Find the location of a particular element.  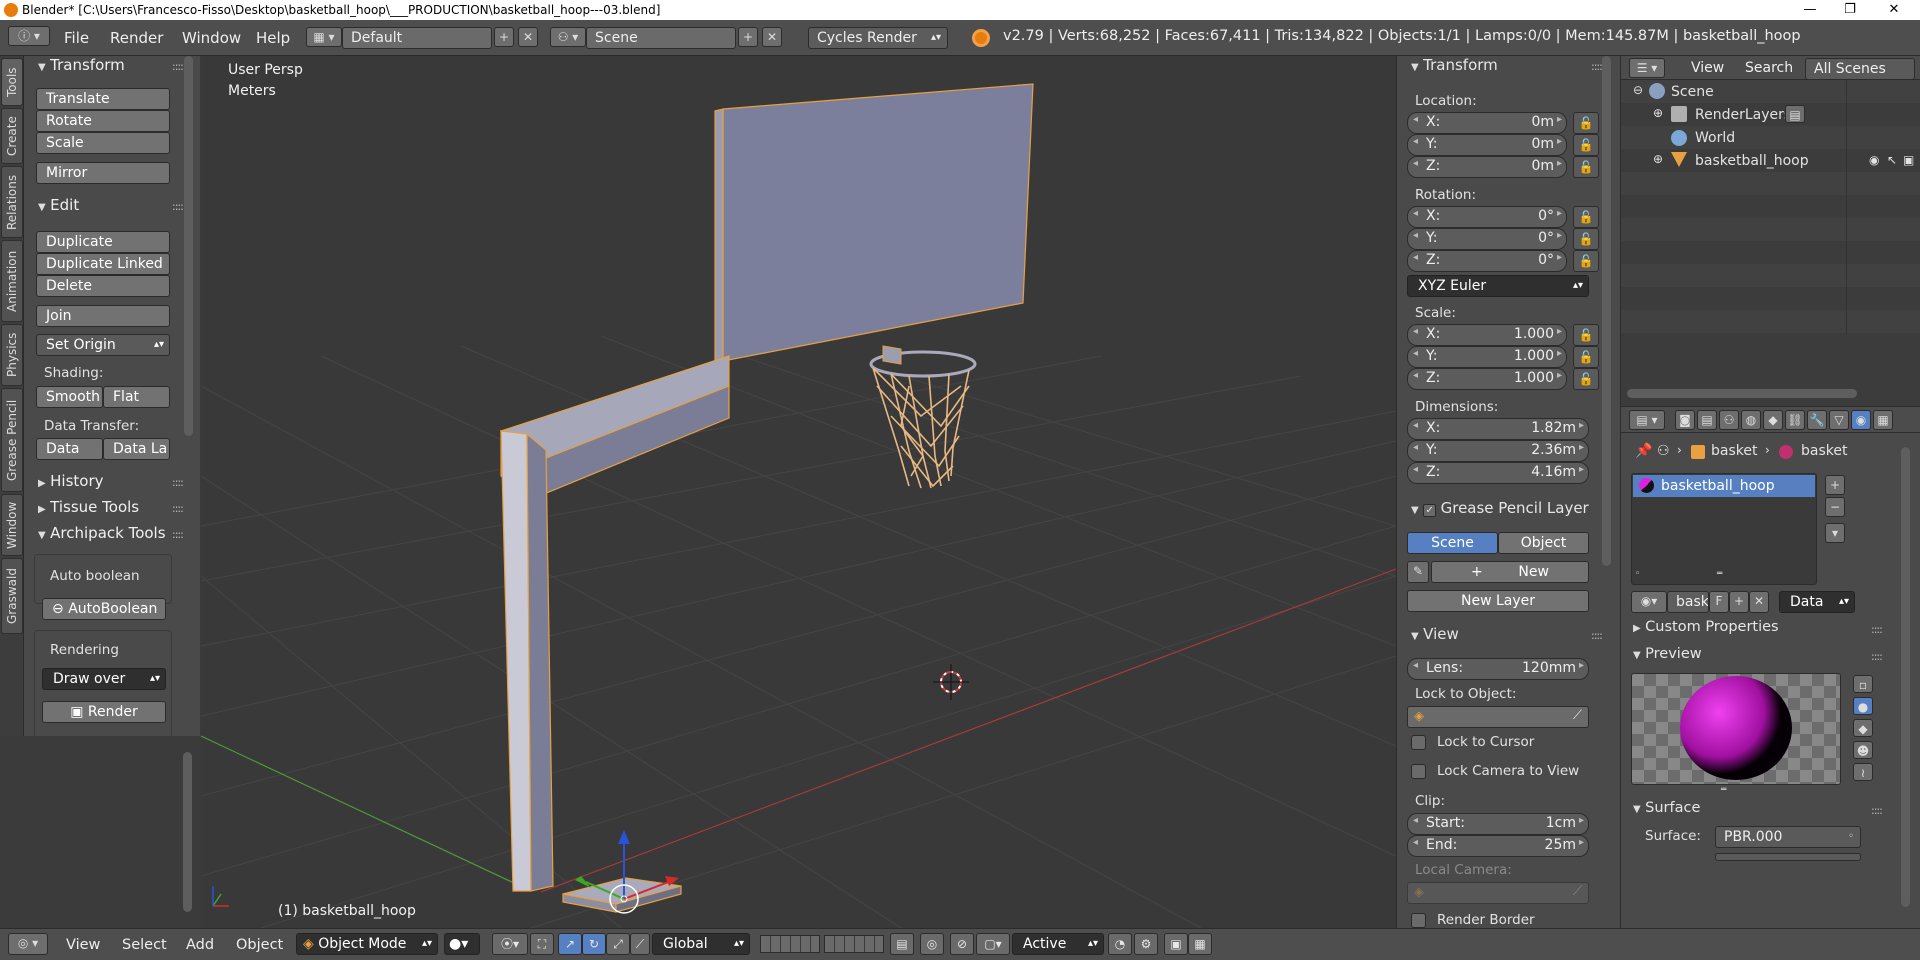

dimension-z-field: ◂ Z: 4.16m ▸ is located at coordinates (1498, 473).